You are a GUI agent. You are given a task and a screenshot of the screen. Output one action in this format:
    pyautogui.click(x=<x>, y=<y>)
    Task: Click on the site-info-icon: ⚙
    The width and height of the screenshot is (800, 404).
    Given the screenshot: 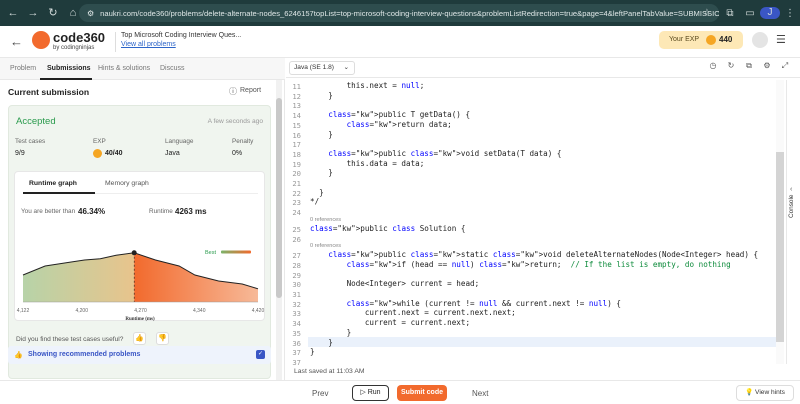 What is the action you would take?
    pyautogui.click(x=90, y=13)
    